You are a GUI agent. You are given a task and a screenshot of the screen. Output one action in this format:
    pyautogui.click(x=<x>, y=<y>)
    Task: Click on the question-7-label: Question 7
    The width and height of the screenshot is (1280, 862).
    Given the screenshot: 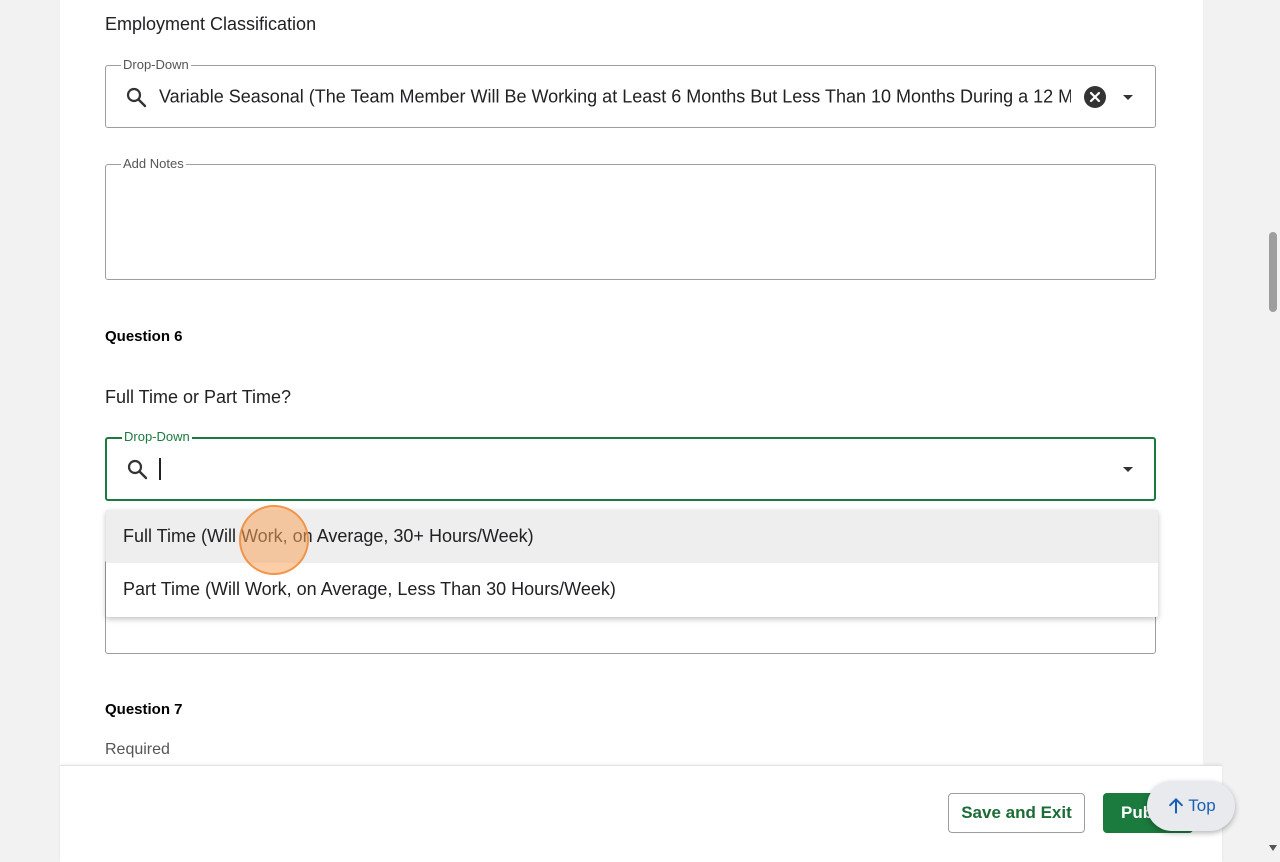 What is the action you would take?
    pyautogui.click(x=144, y=709)
    